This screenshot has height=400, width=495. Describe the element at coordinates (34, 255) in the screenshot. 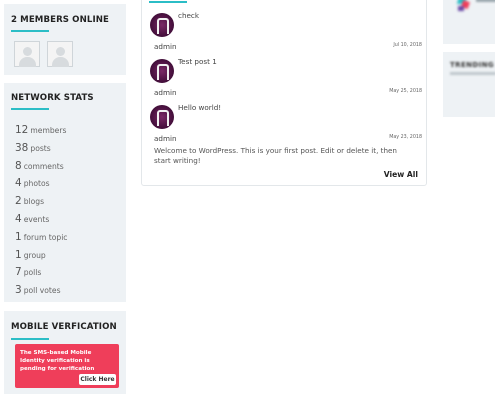

I see `stat-label: group` at that location.